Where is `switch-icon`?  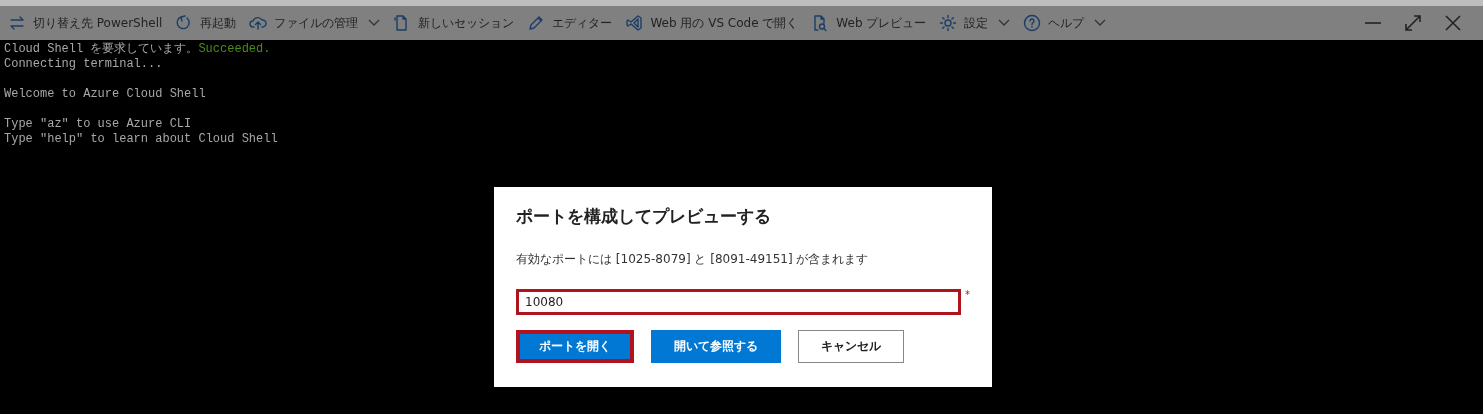 switch-icon is located at coordinates (17, 23).